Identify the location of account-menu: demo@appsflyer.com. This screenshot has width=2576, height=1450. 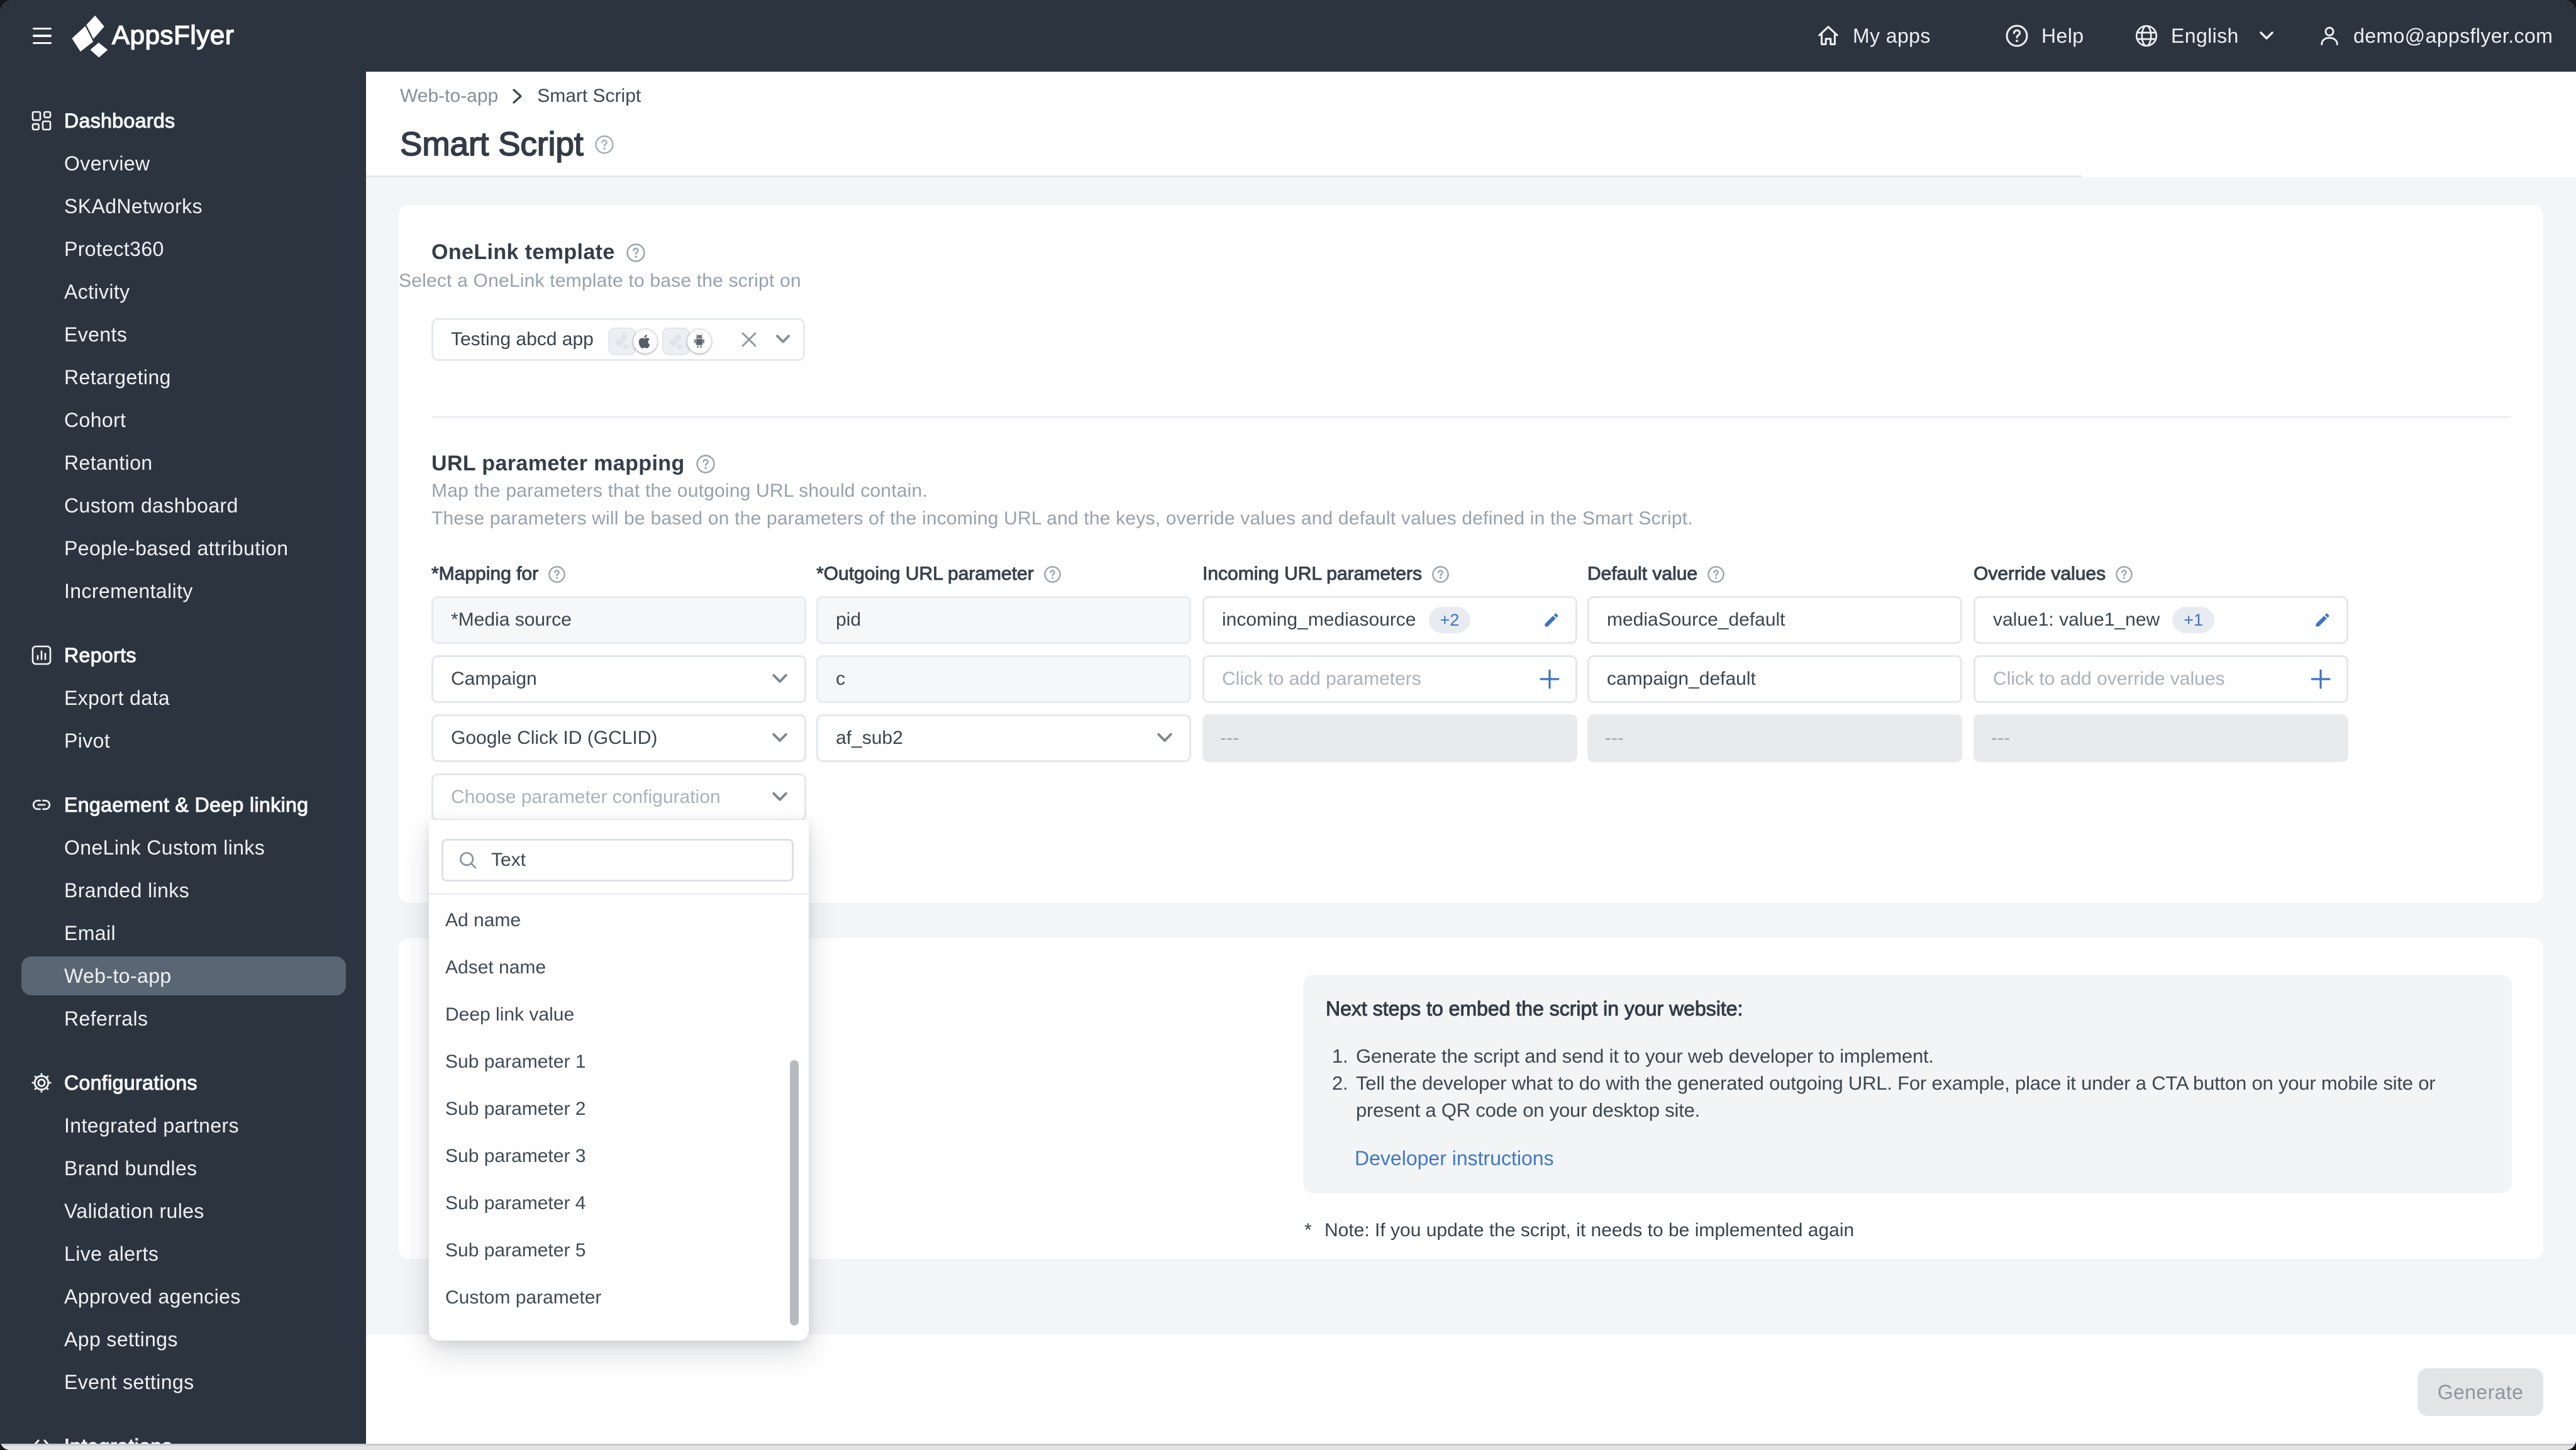
(2447, 36).